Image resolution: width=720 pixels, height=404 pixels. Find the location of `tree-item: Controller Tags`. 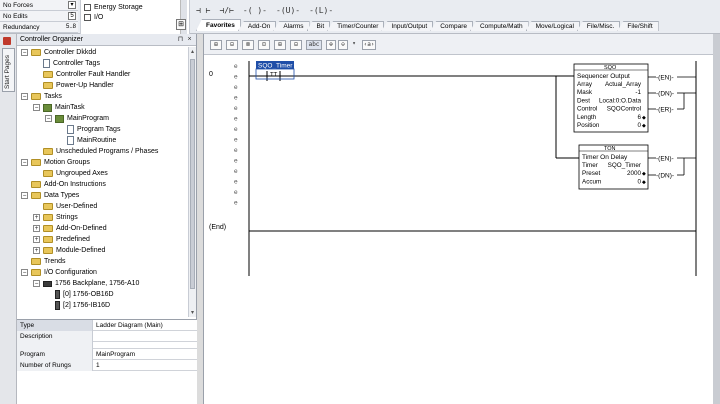

tree-item: Controller Tags is located at coordinates (66, 63).